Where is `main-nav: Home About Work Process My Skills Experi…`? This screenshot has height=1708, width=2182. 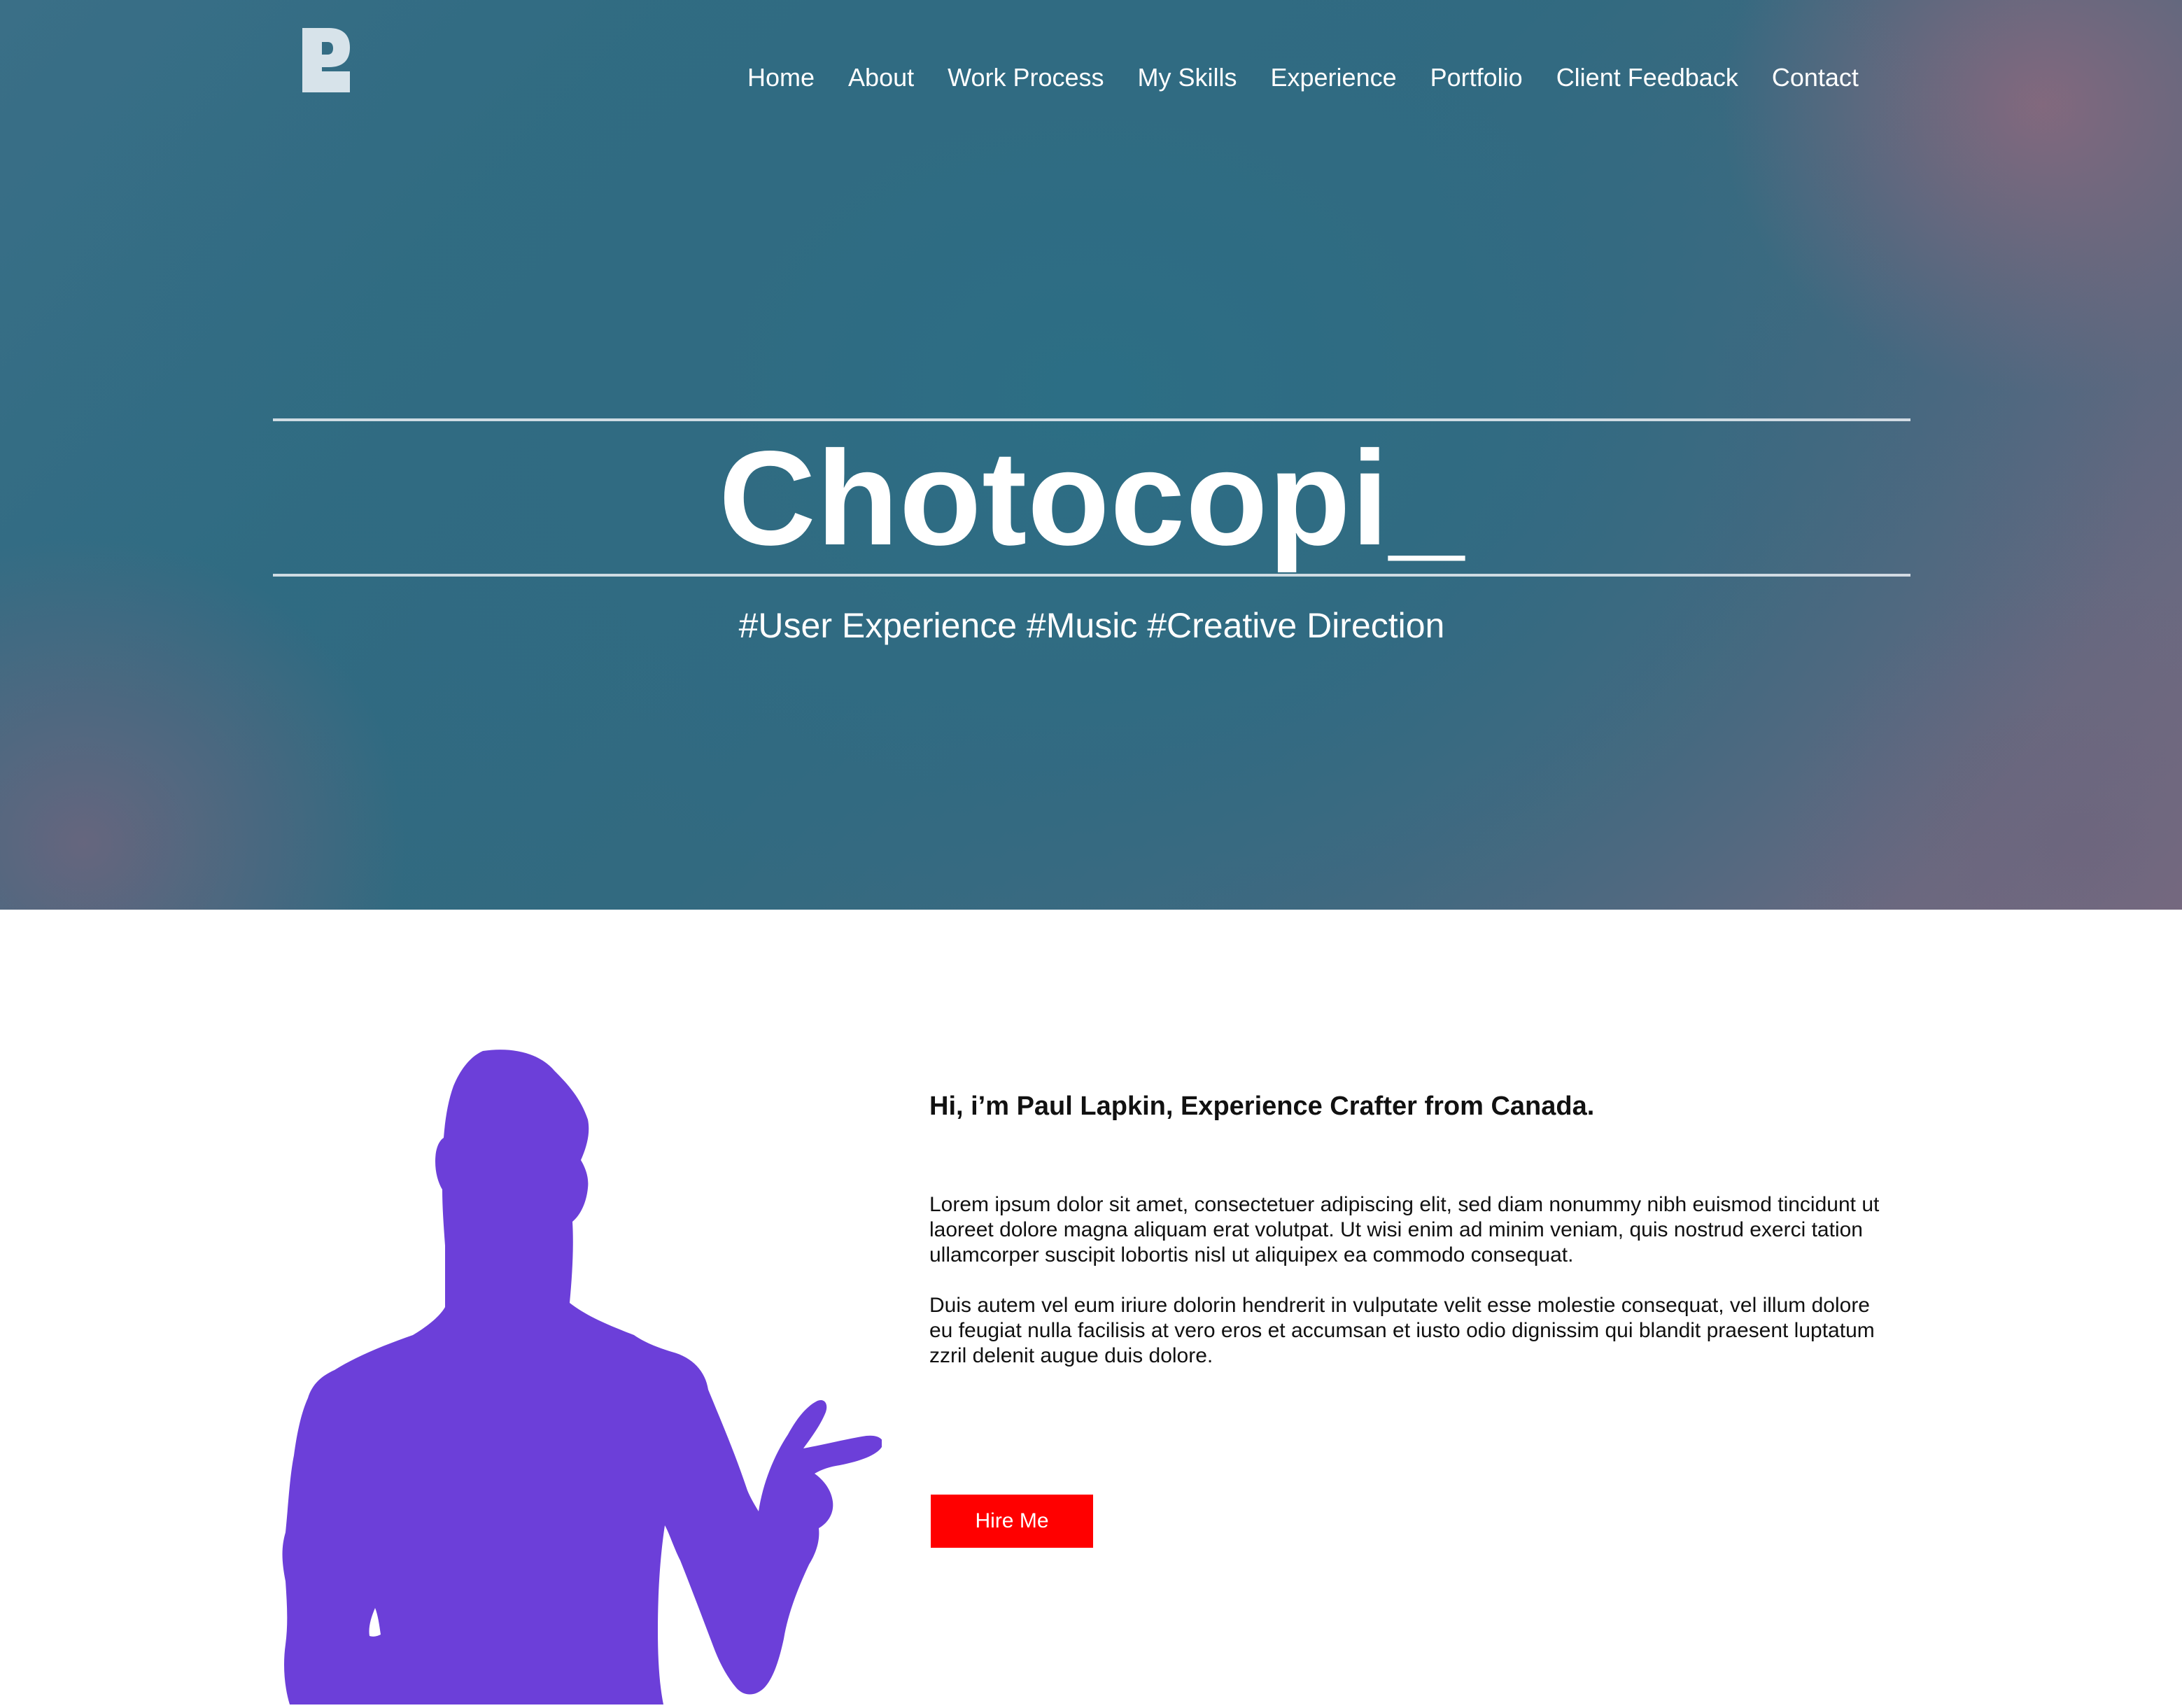
main-nav: Home About Work Process My Skills Experi… is located at coordinates (1303, 77).